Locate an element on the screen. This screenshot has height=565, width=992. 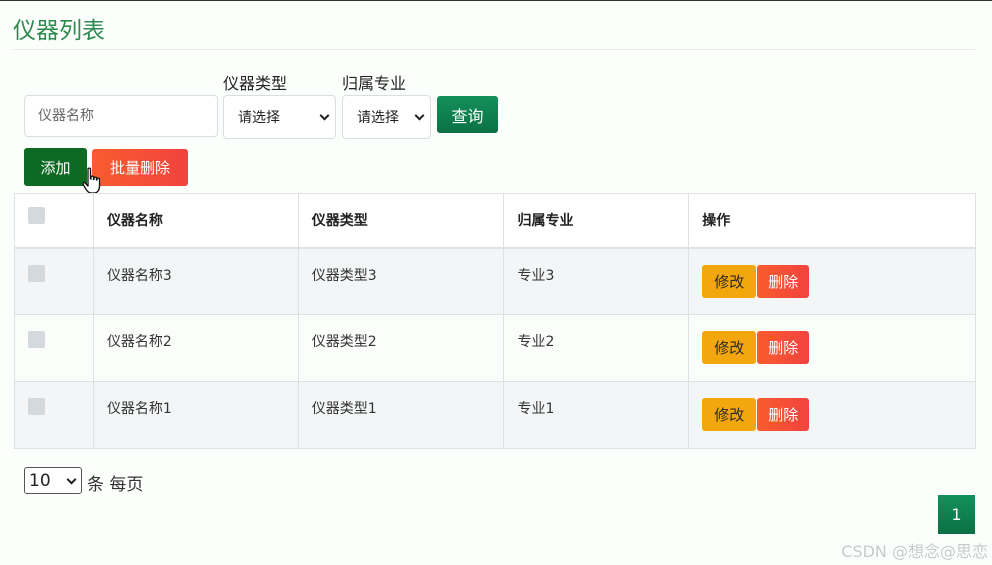
instrument-name-input is located at coordinates (121, 116).